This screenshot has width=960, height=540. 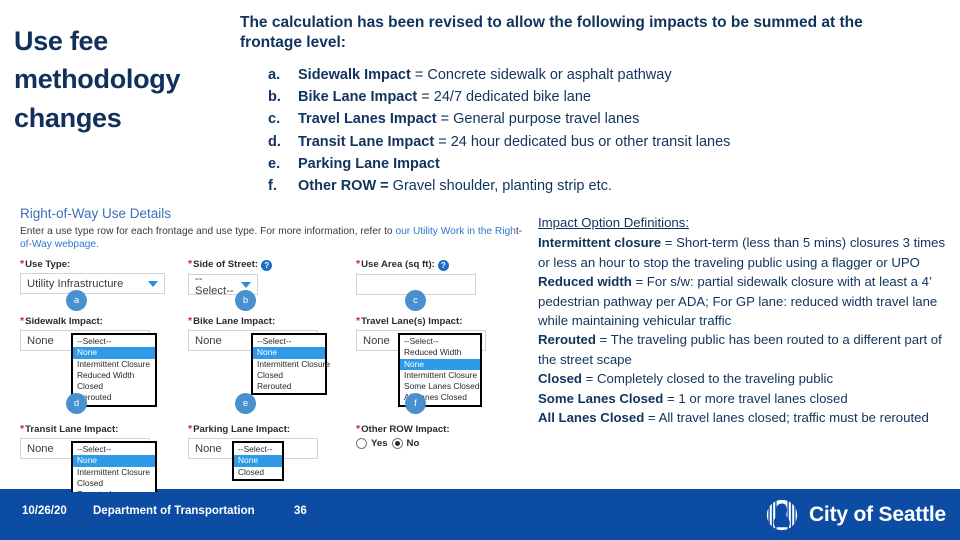 I want to click on list-item-definition: Gravel shoulder, planting strip etc., so click(x=500, y=185).